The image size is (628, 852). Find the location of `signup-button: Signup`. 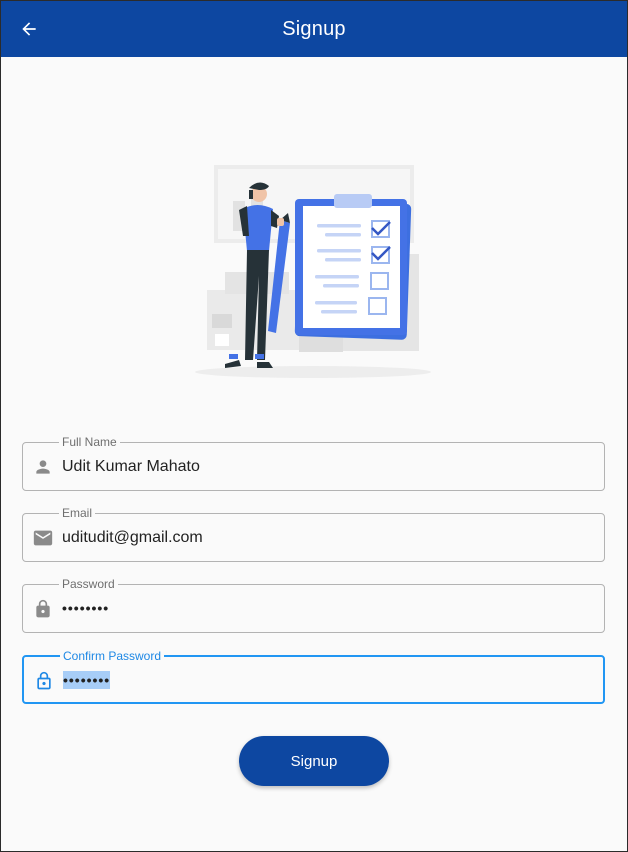

signup-button: Signup is located at coordinates (314, 761).